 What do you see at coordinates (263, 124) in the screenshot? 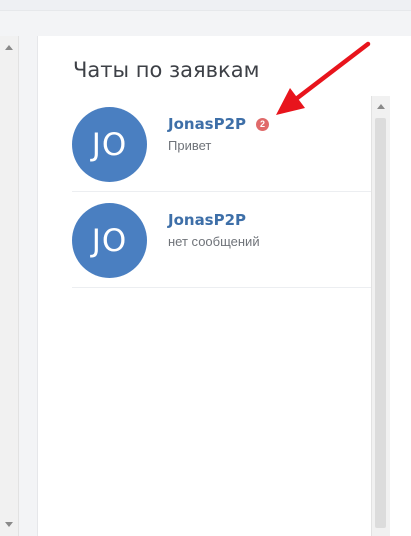
I see `unread-badge: 2` at bounding box center [263, 124].